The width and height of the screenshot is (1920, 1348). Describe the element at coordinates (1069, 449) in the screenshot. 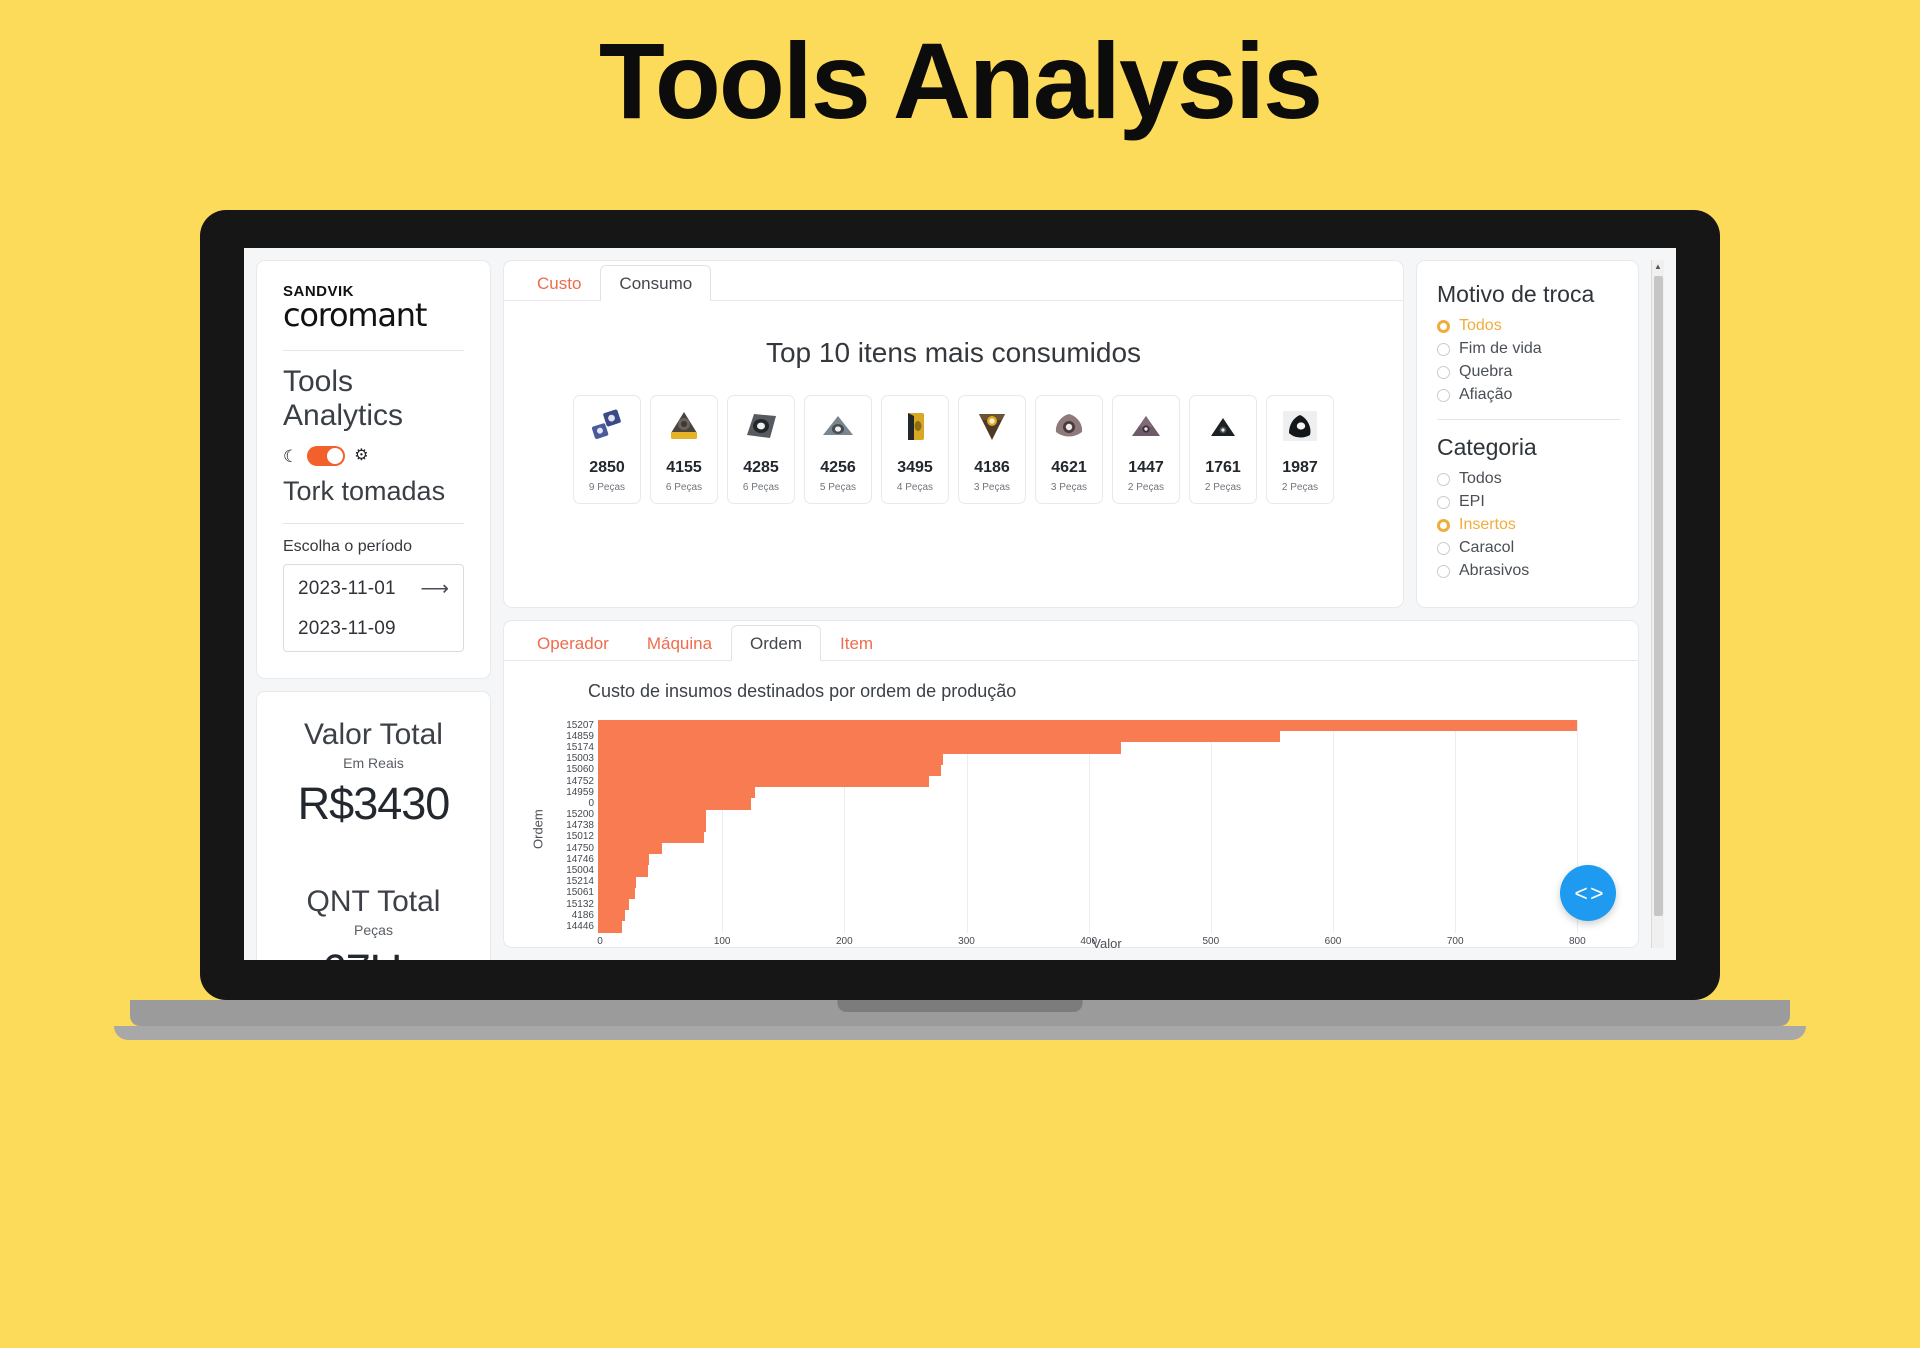

I see `item-tile: 4621 3 Peças` at that location.